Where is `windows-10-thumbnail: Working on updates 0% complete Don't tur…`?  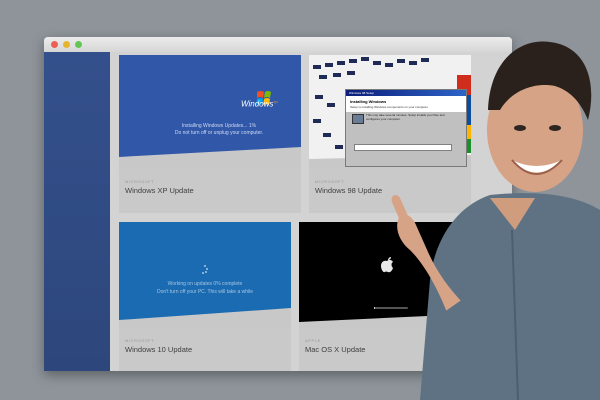 windows-10-thumbnail: Working on updates 0% complete Don't tur… is located at coordinates (205, 276).